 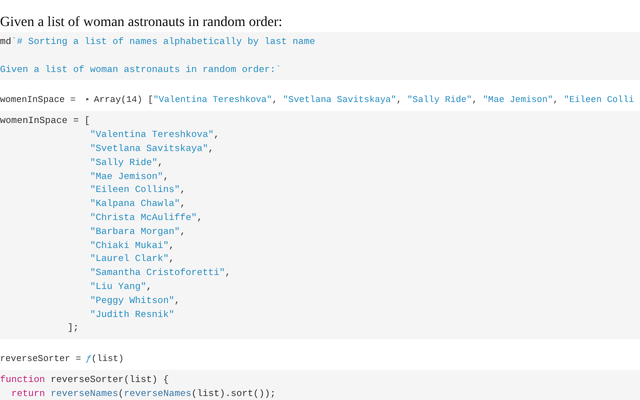 What do you see at coordinates (320, 385) in the screenshot?
I see `code-block: function reverseSorter(list) { return reverseNames(reverseNames(list).sort());` at bounding box center [320, 385].